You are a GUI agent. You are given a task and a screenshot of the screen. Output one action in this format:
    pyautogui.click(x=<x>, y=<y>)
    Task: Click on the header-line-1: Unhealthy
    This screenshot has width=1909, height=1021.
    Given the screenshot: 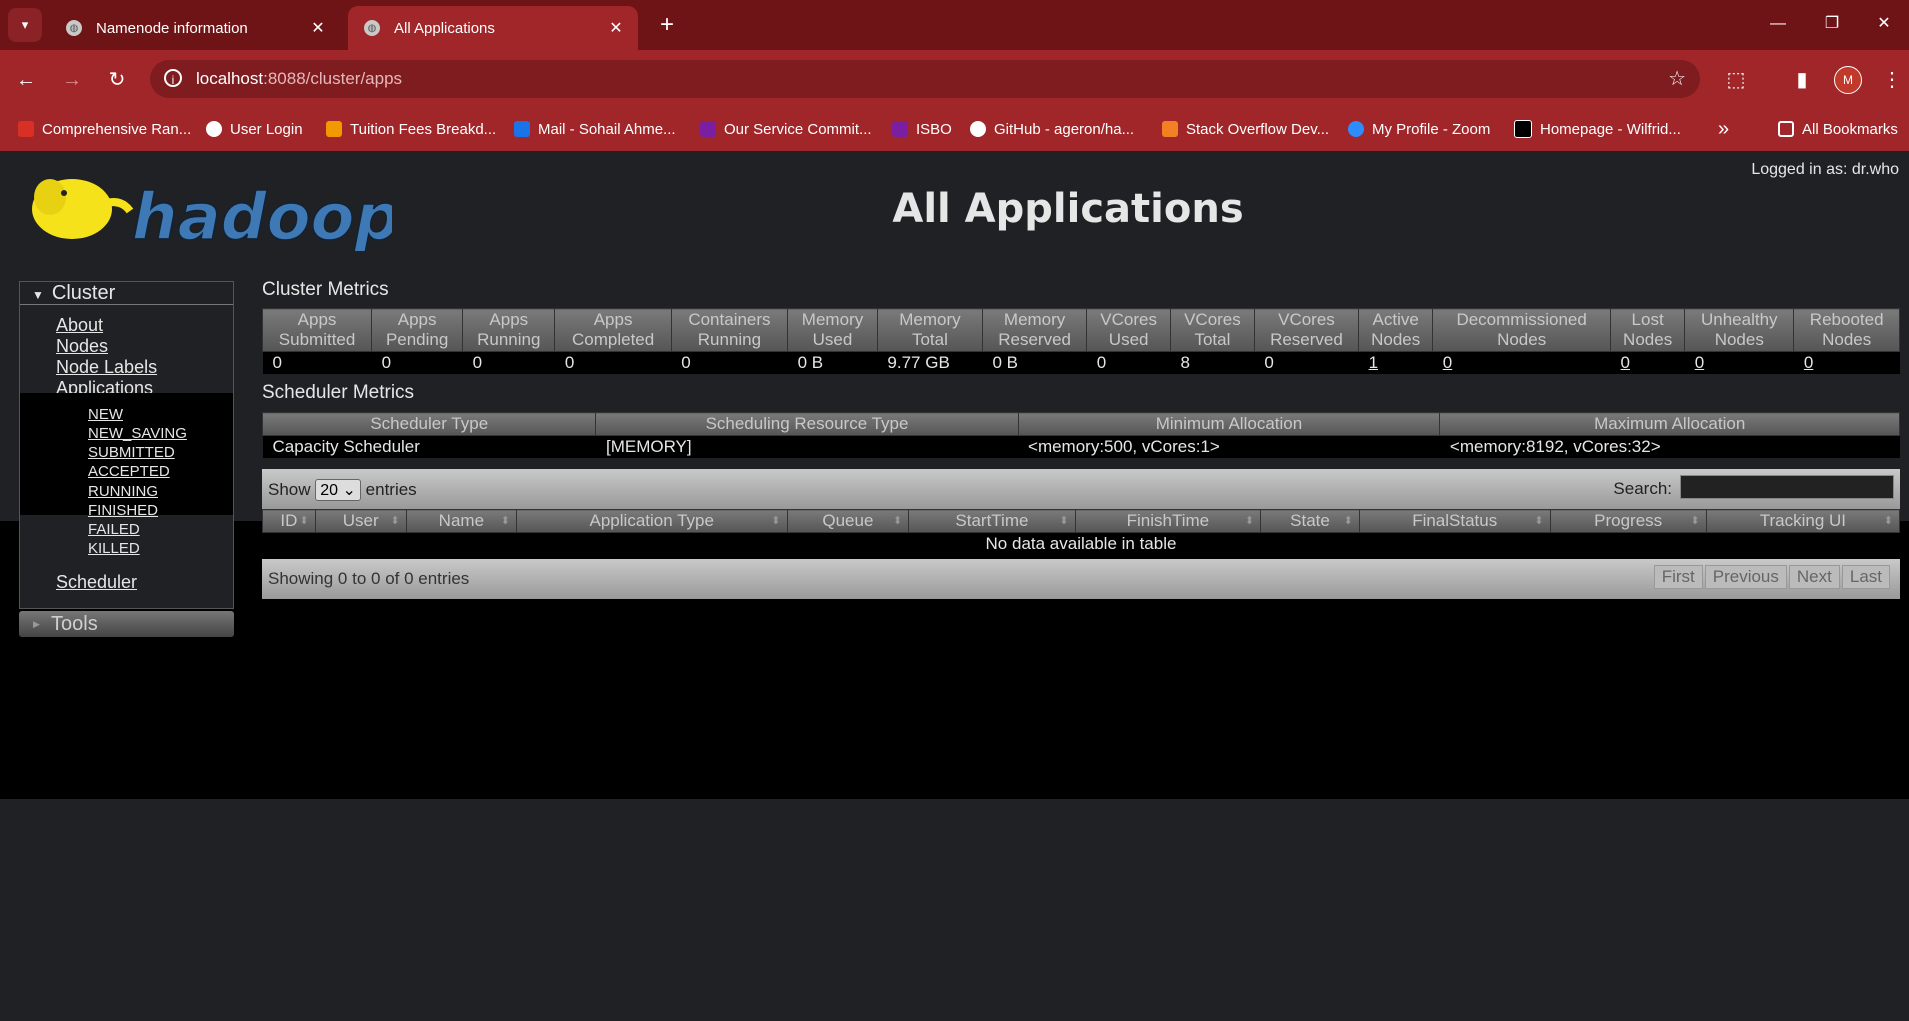 What is the action you would take?
    pyautogui.click(x=1739, y=319)
    